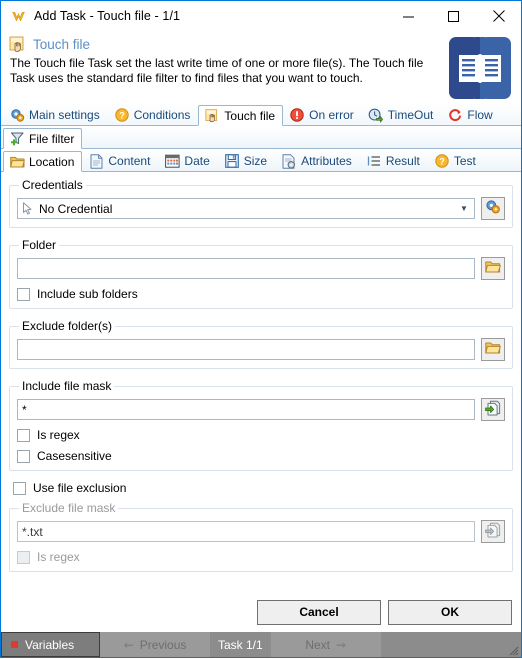 This screenshot has height=659, width=522. I want to click on filter-tab-row: Location Content, so click(261, 160).